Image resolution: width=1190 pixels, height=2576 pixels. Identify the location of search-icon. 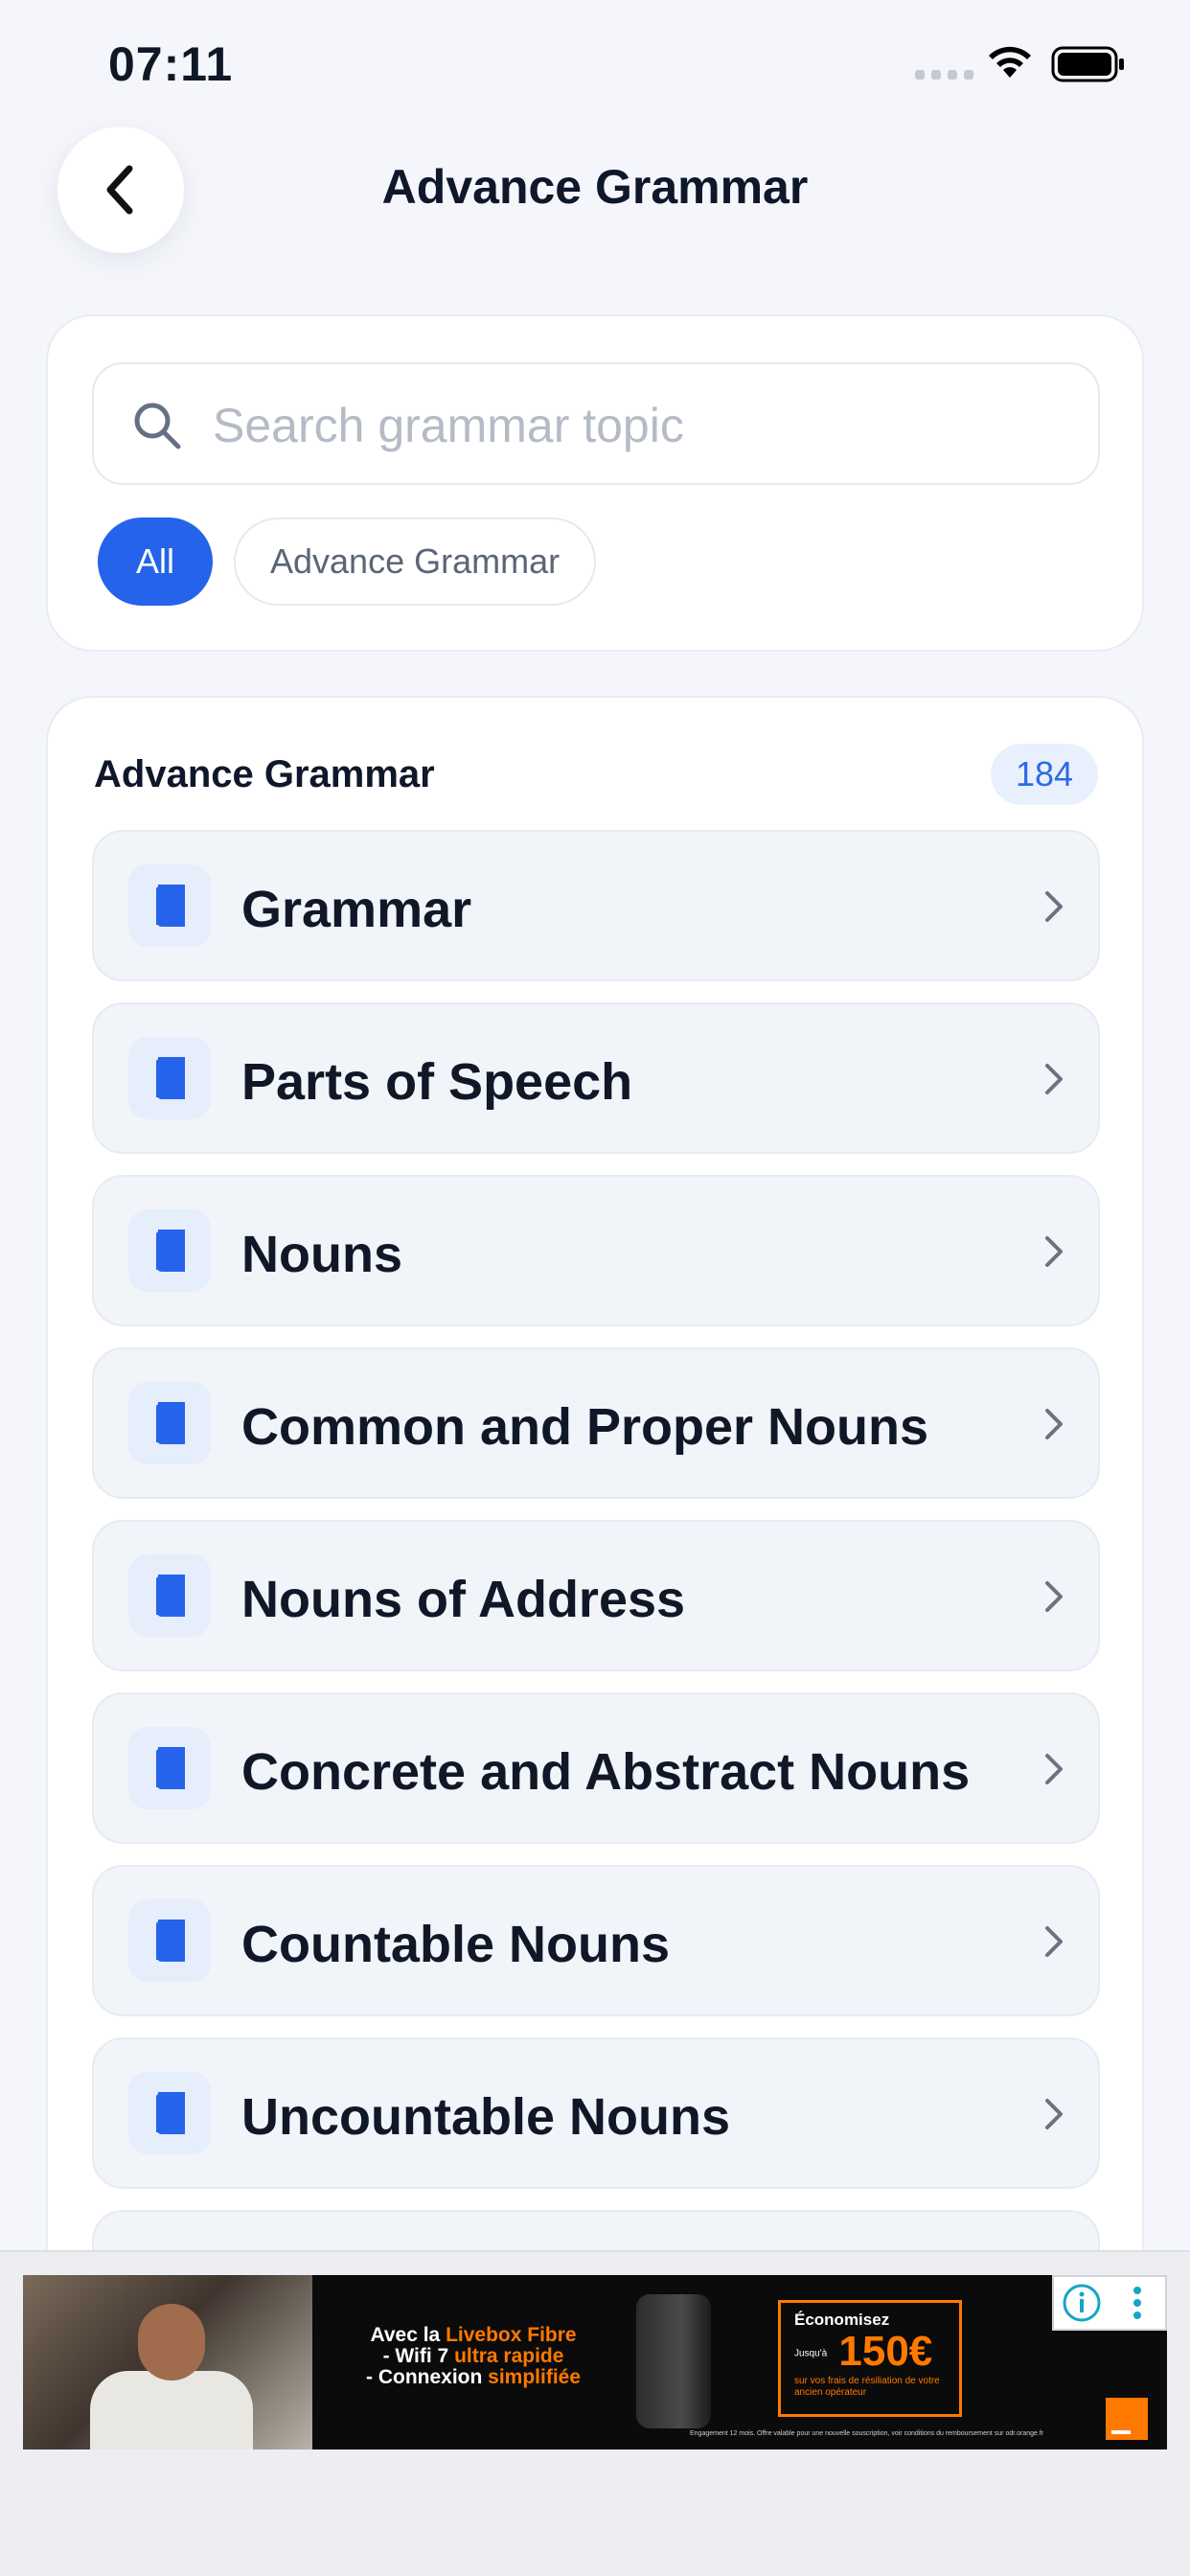
(158, 425).